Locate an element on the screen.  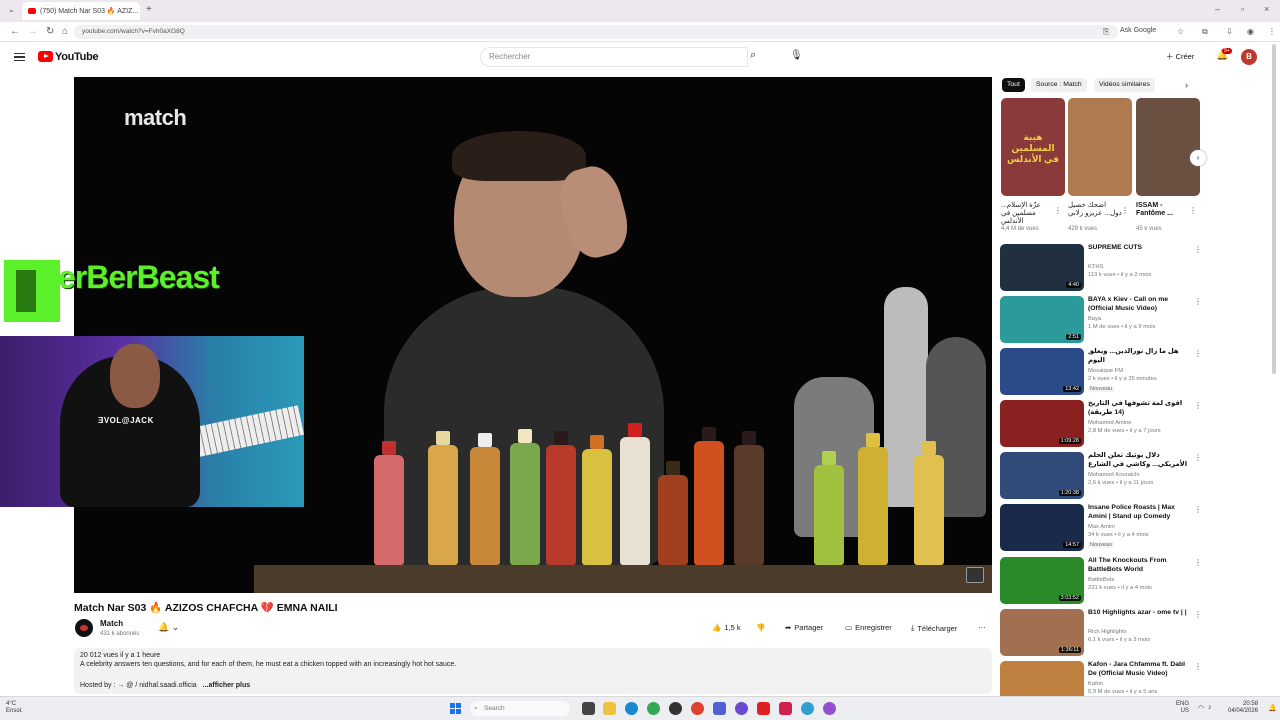
recommendation-channel: Mohamed Amine is located at coordinates (1110, 423).